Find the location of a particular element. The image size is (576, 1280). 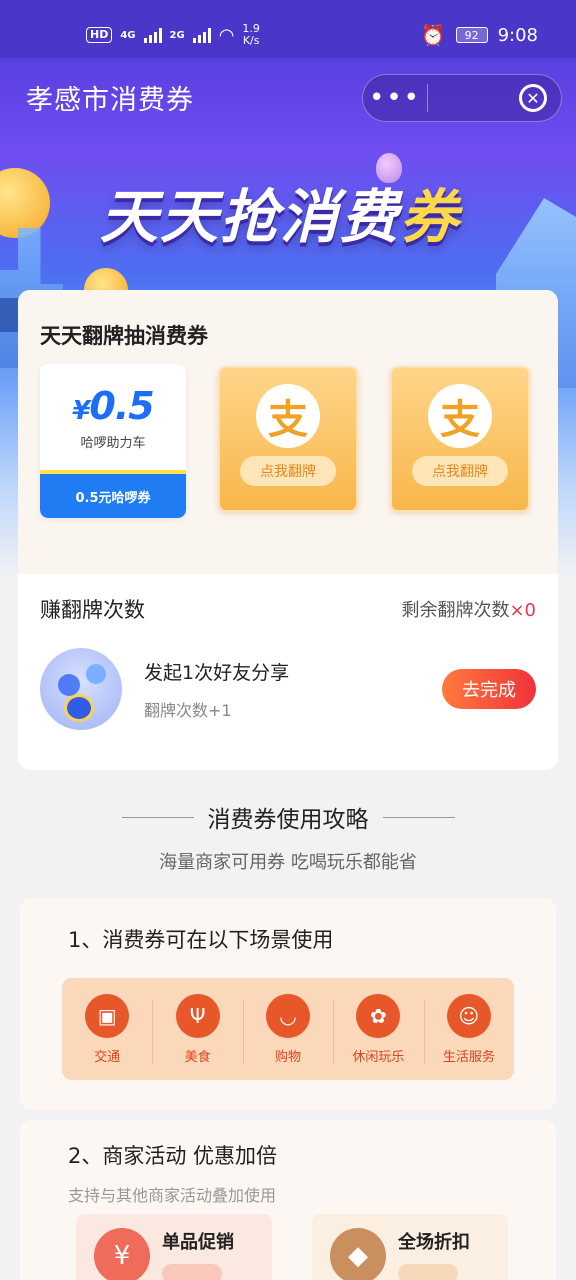

guide-subtitle: 海量商家可用券 吃喝玩乐都能省 is located at coordinates (288, 862).